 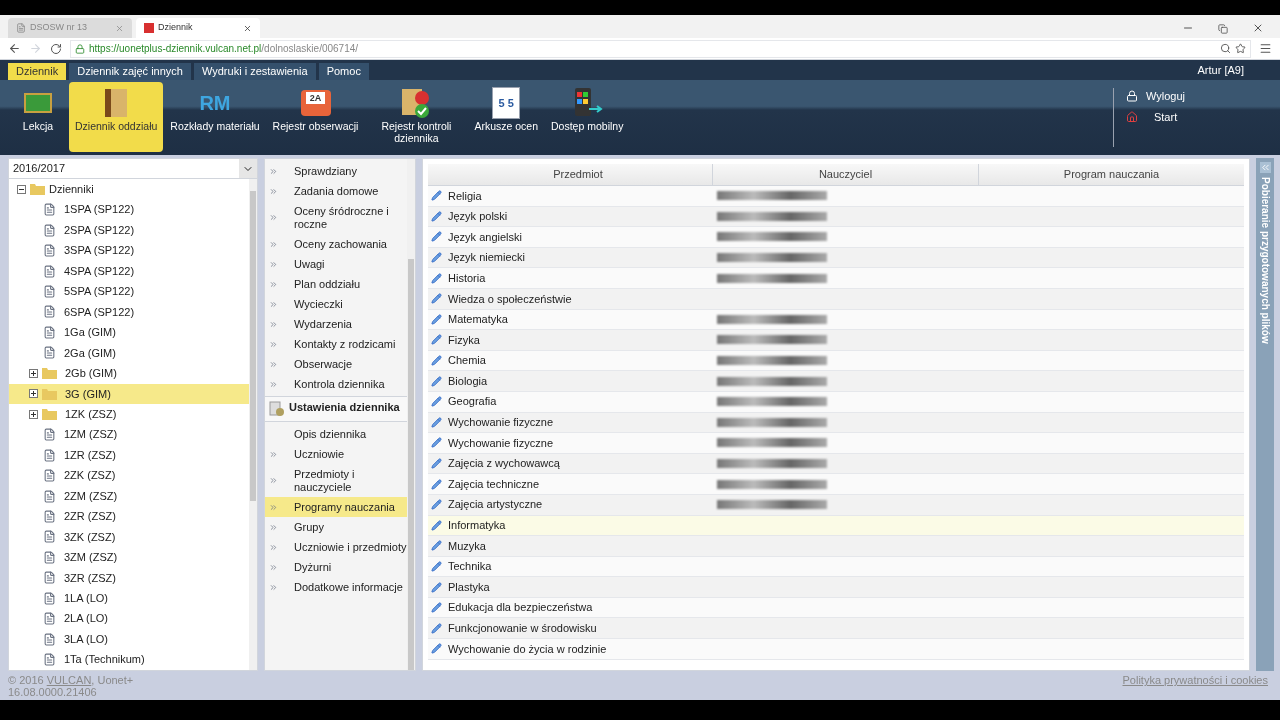 What do you see at coordinates (836, 649) in the screenshot?
I see `table-row: Wychowanie do życia w rodzinie` at bounding box center [836, 649].